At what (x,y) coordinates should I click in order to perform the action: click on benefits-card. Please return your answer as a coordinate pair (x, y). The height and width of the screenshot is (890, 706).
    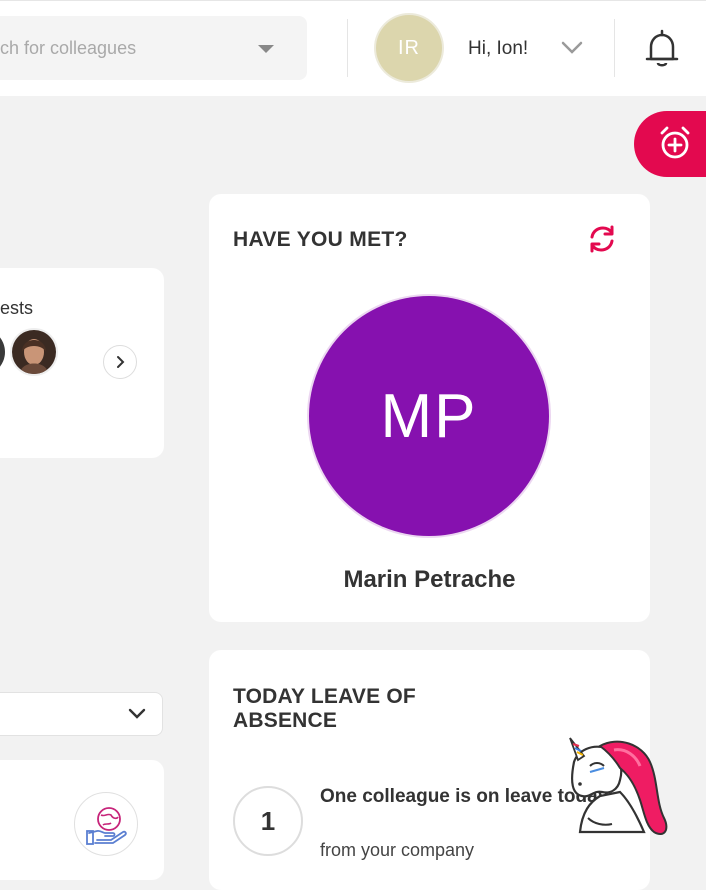
    Looking at the image, I should click on (82, 820).